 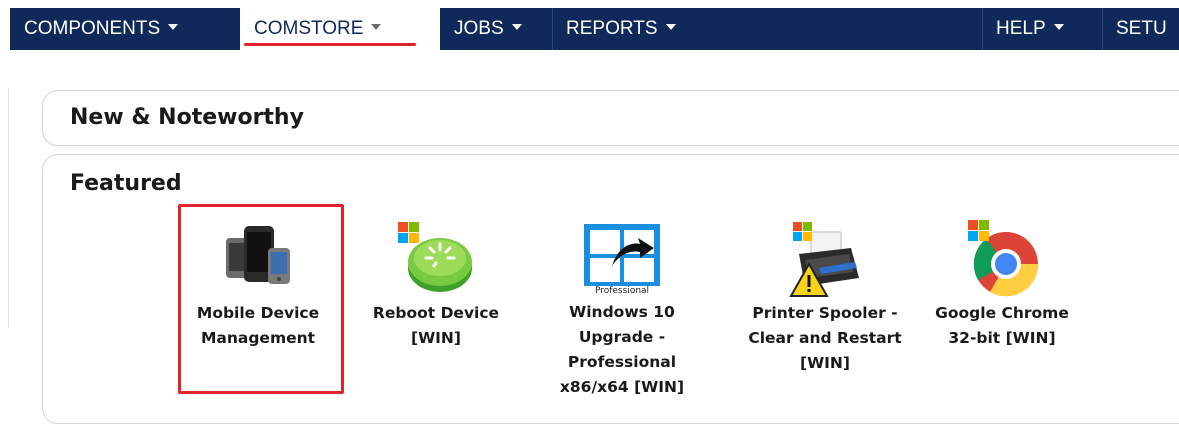 I want to click on featured-item-mobile-device-management: Mobile Device Management, so click(x=258, y=284).